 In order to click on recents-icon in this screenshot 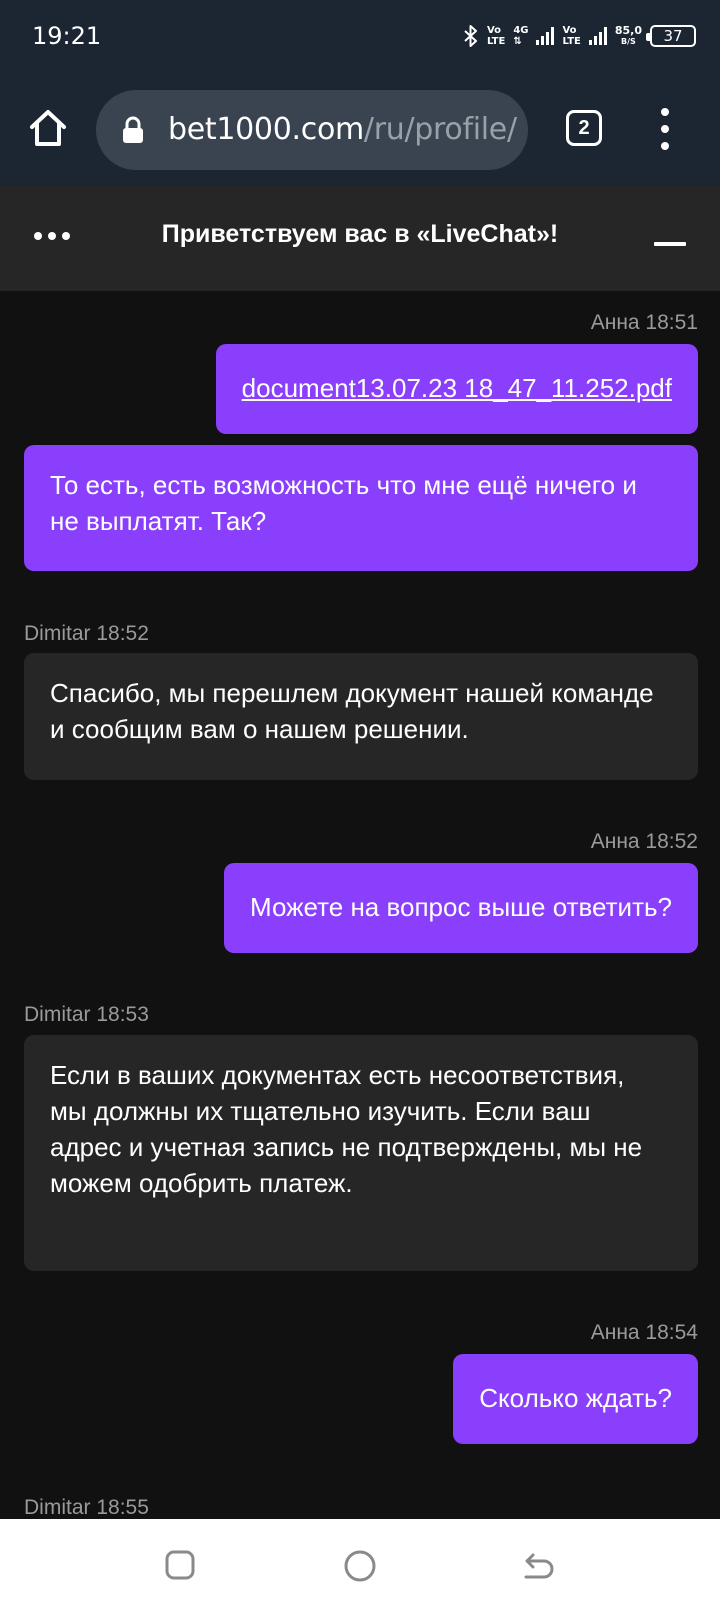, I will do `click(180, 1565)`.